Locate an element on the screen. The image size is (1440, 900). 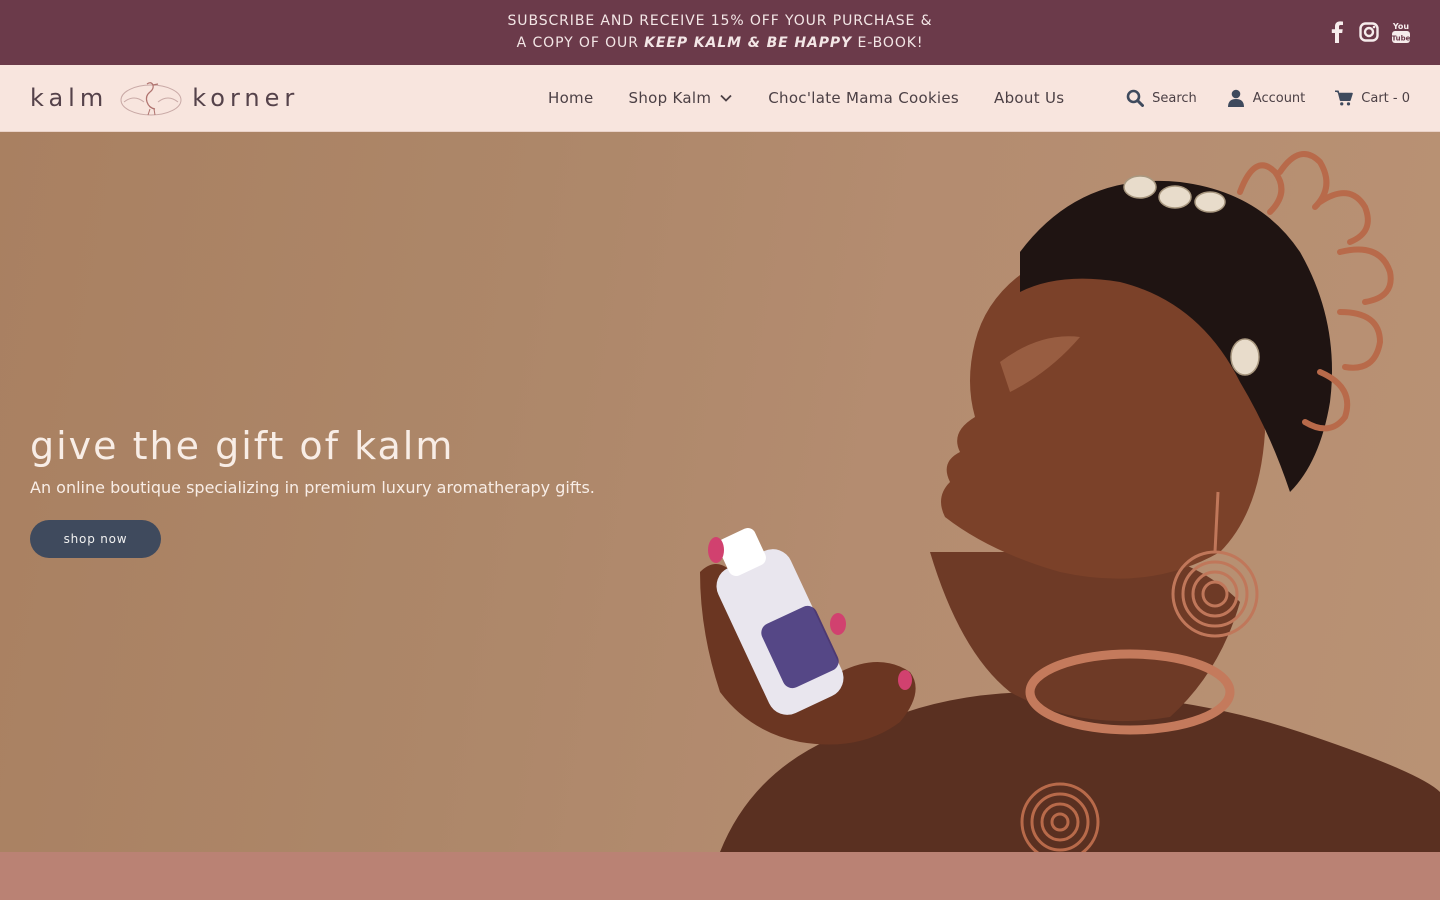
nav-item-shop-kalm: Shop Kalm is located at coordinates (681, 98).